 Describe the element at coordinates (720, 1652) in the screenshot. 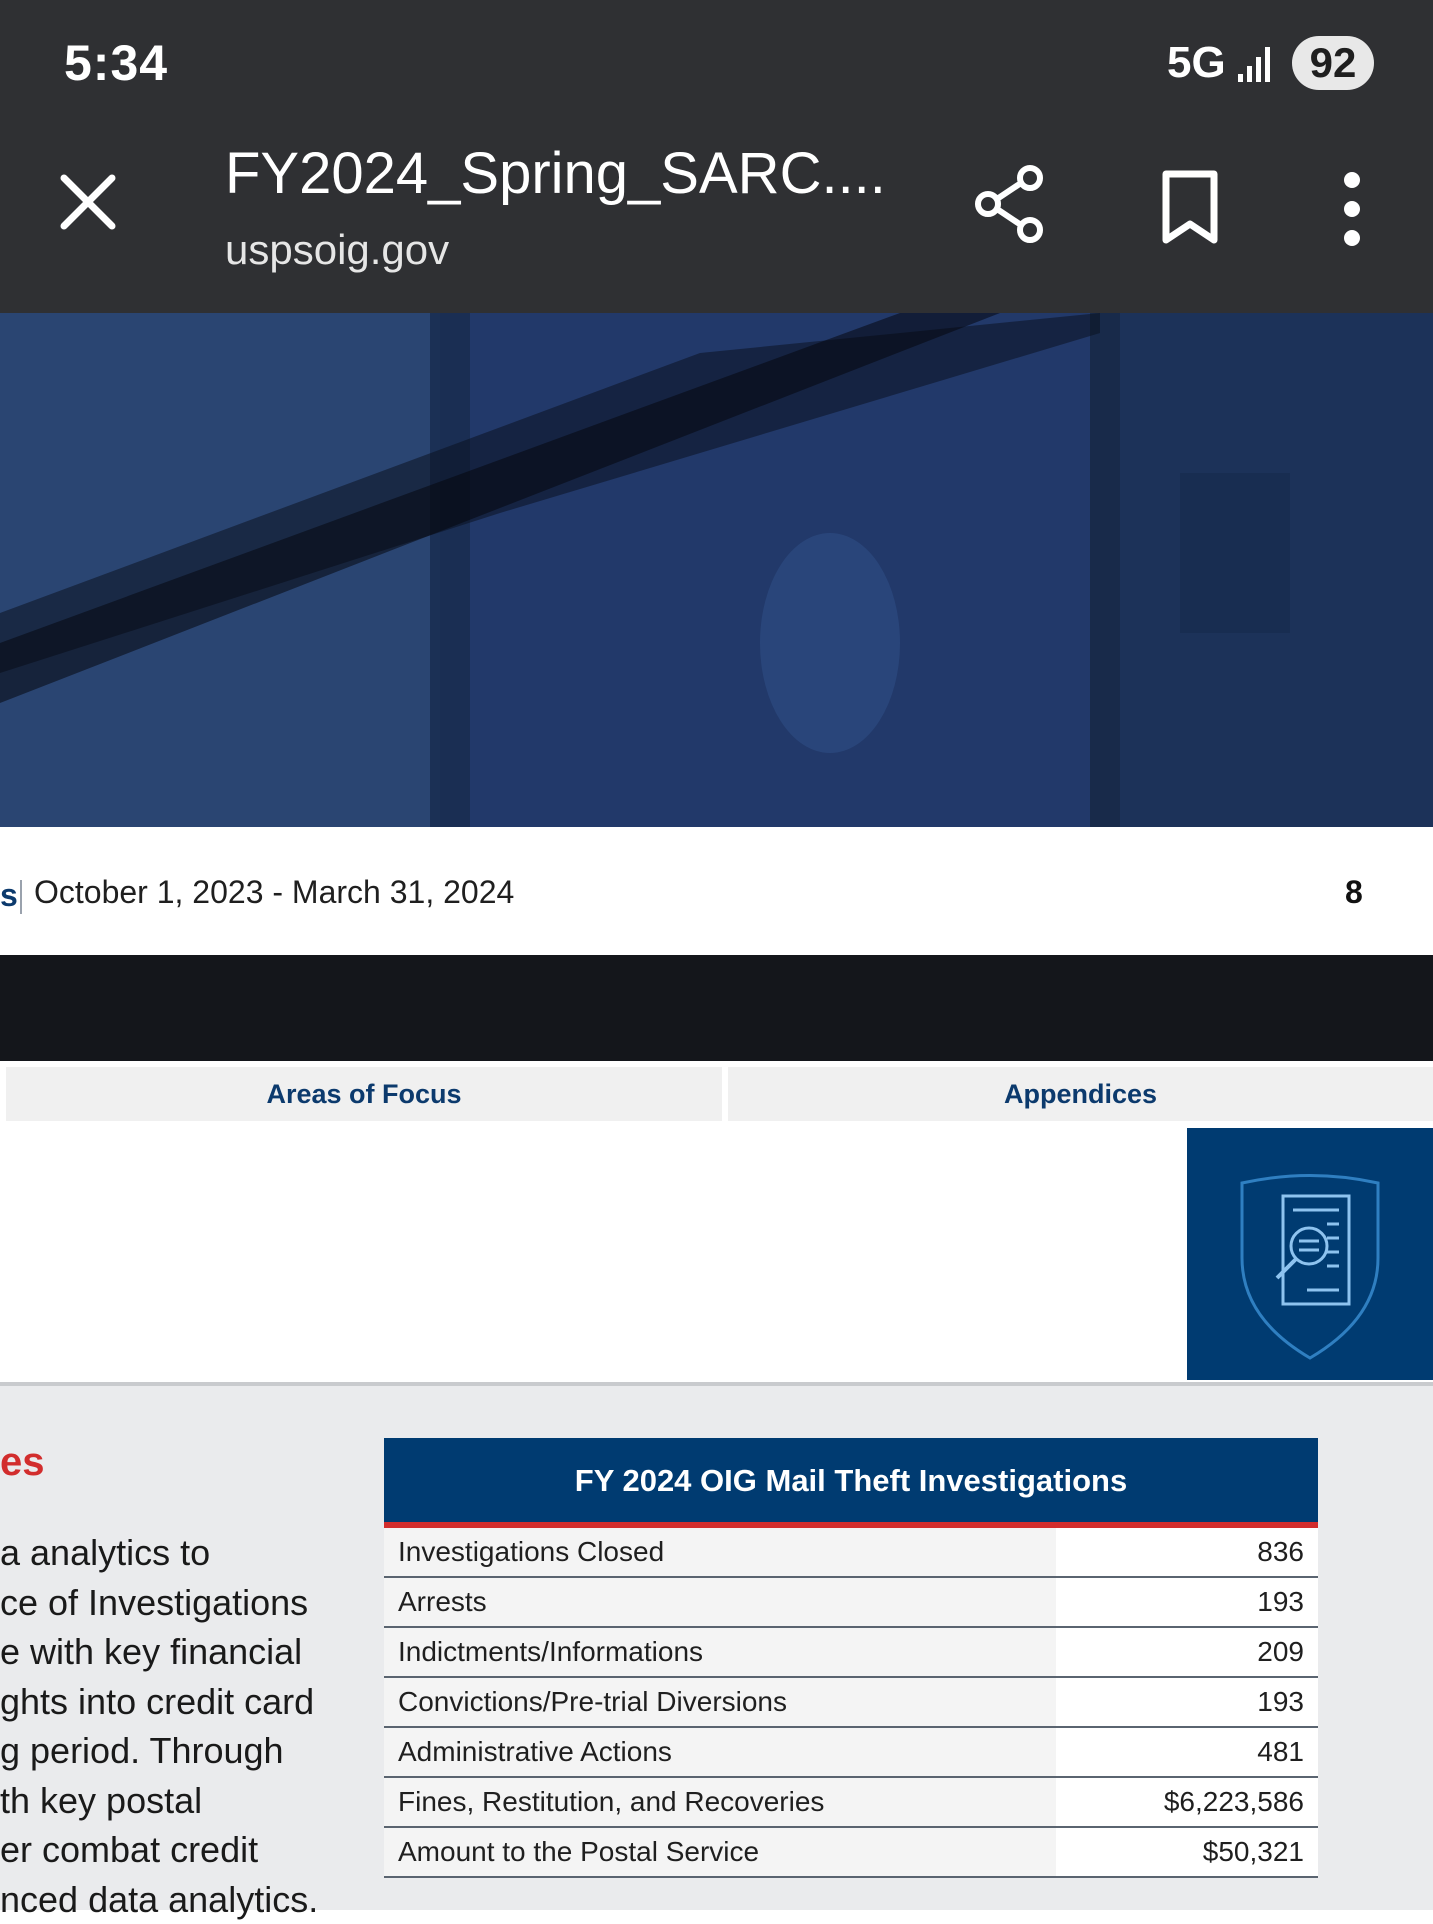

I see `row-label: Indictments/Informations` at that location.